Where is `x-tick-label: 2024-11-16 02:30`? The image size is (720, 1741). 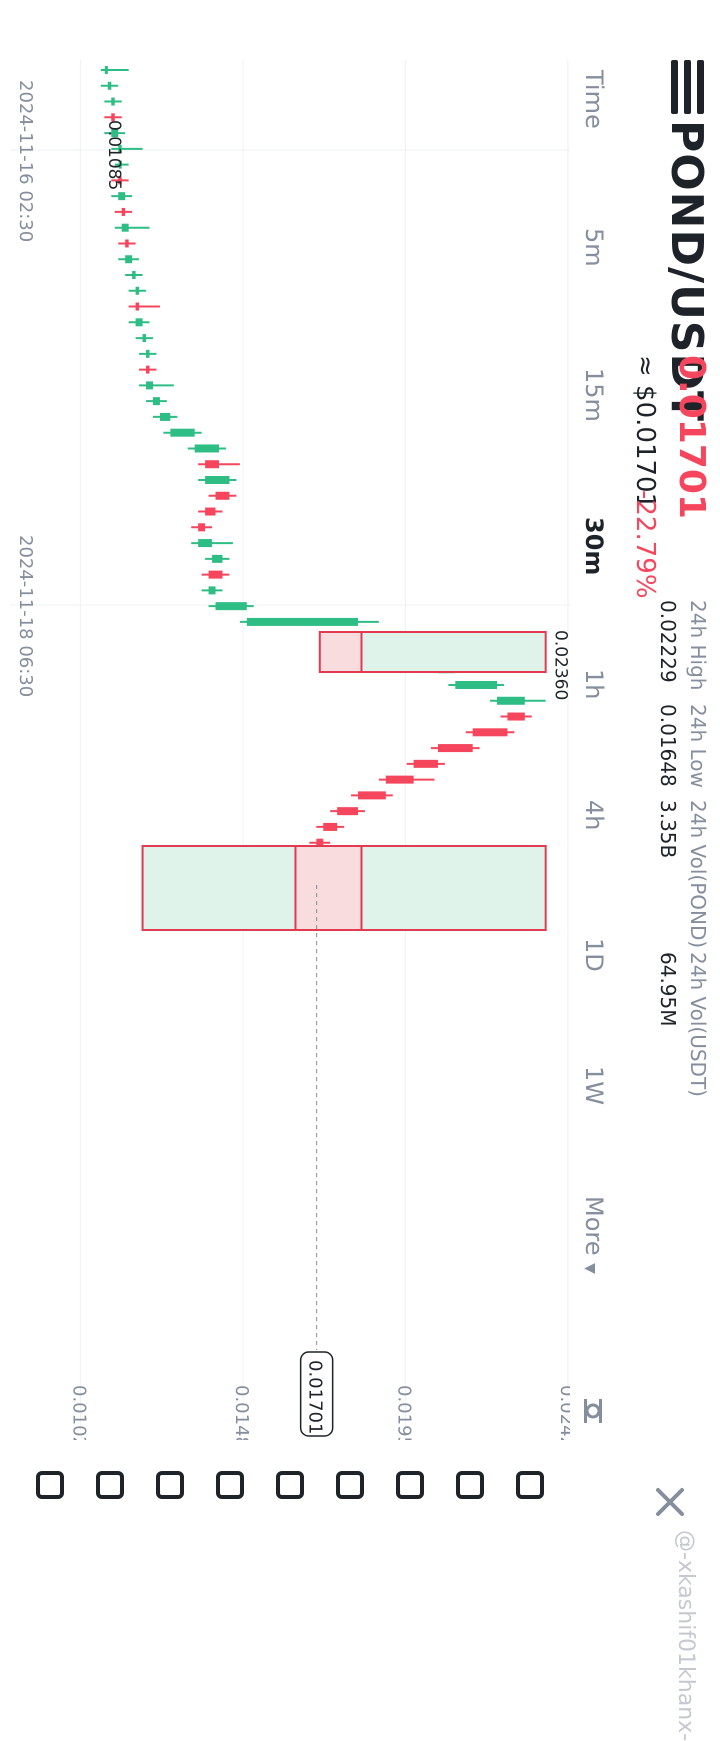
x-tick-label: 2024-11-16 02:30 is located at coordinates (25, 161).